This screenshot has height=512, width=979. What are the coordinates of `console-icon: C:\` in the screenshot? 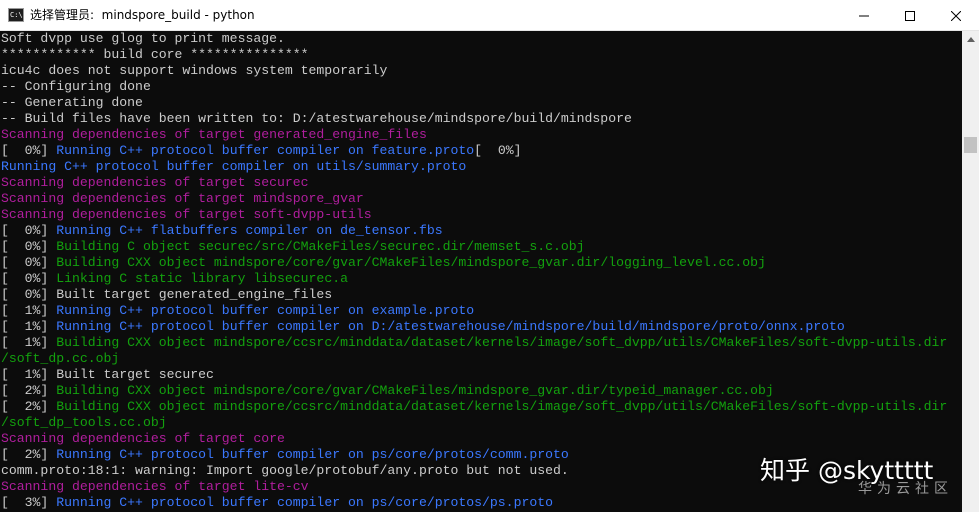 It's located at (16, 15).